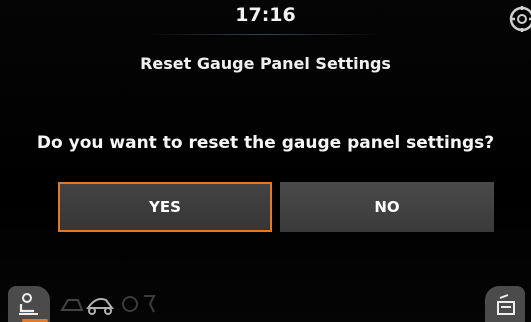 Image resolution: width=531 pixels, height=322 pixels. I want to click on clock-time: 17:16, so click(265, 15).